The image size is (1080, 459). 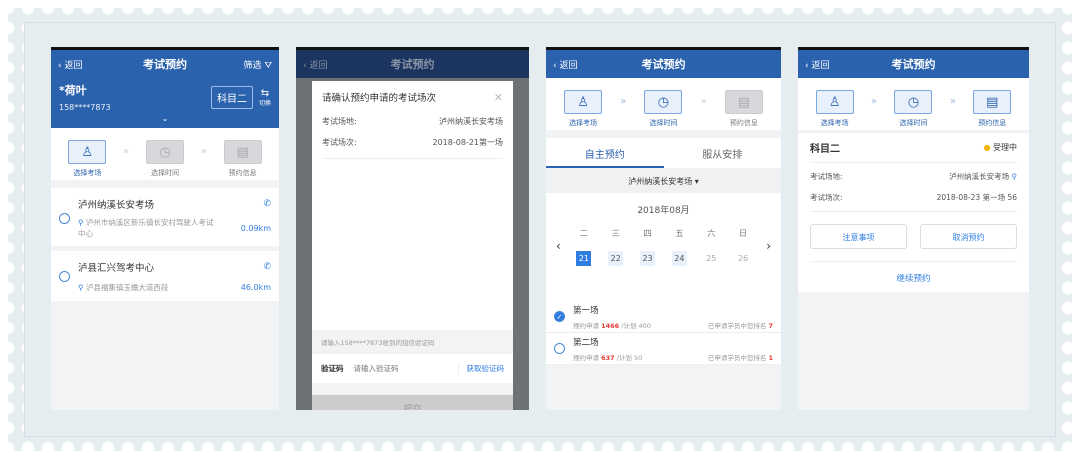 What do you see at coordinates (498, 97) in the screenshot?
I see `close-icon: ✕` at bounding box center [498, 97].